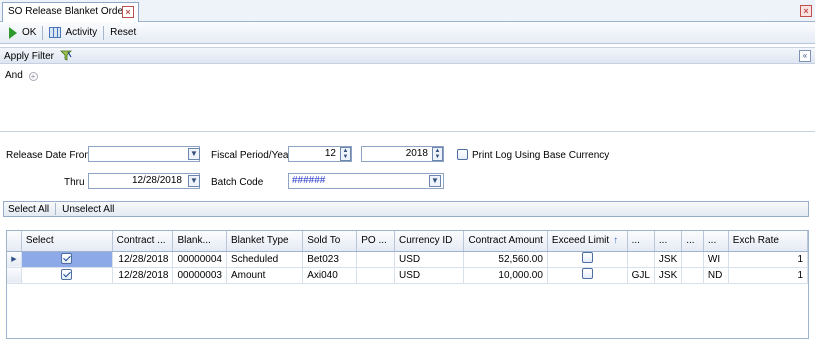  What do you see at coordinates (330, 241) in the screenshot?
I see `column-header-sold-to: Sold To` at bounding box center [330, 241].